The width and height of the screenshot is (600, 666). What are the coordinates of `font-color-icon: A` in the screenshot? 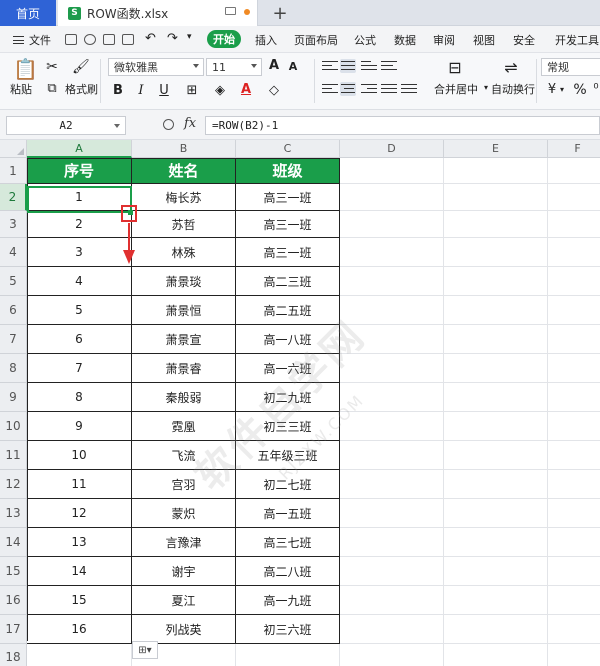 It's located at (246, 89).